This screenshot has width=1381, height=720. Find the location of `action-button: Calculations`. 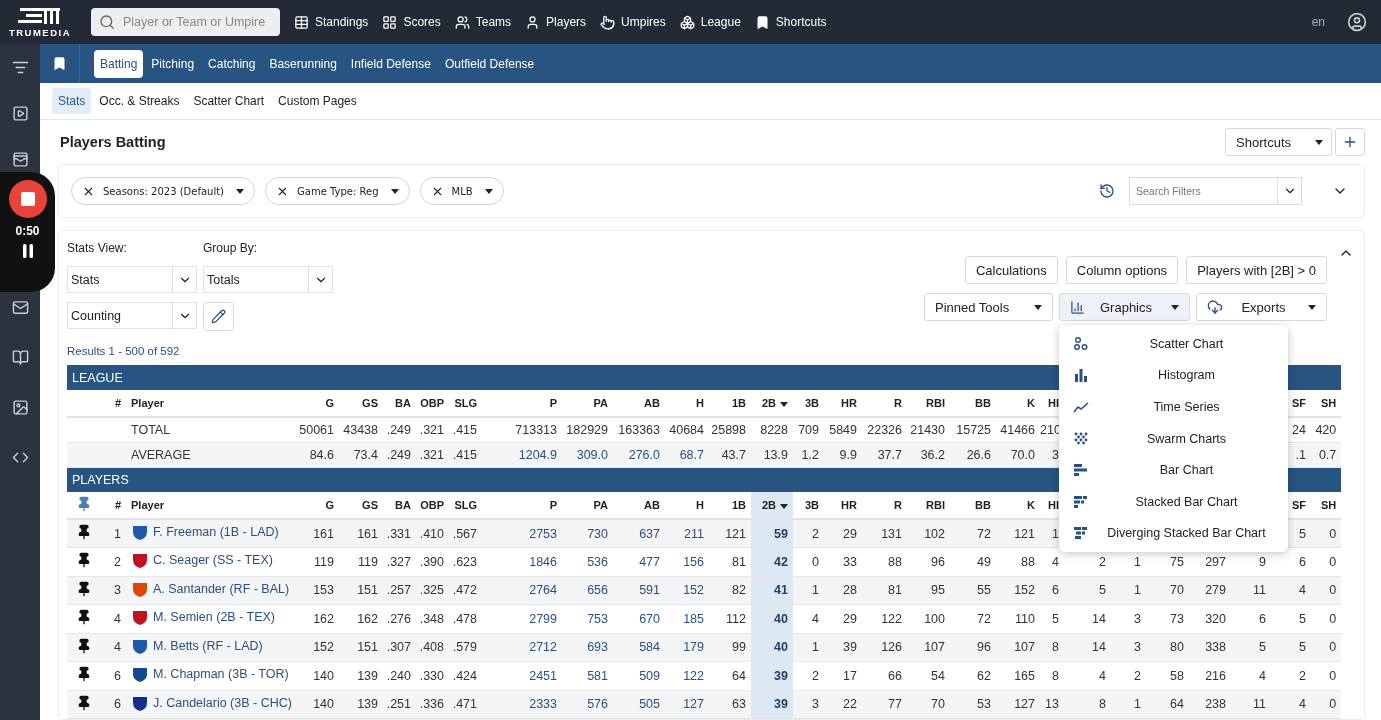

action-button: Calculations is located at coordinates (1011, 270).